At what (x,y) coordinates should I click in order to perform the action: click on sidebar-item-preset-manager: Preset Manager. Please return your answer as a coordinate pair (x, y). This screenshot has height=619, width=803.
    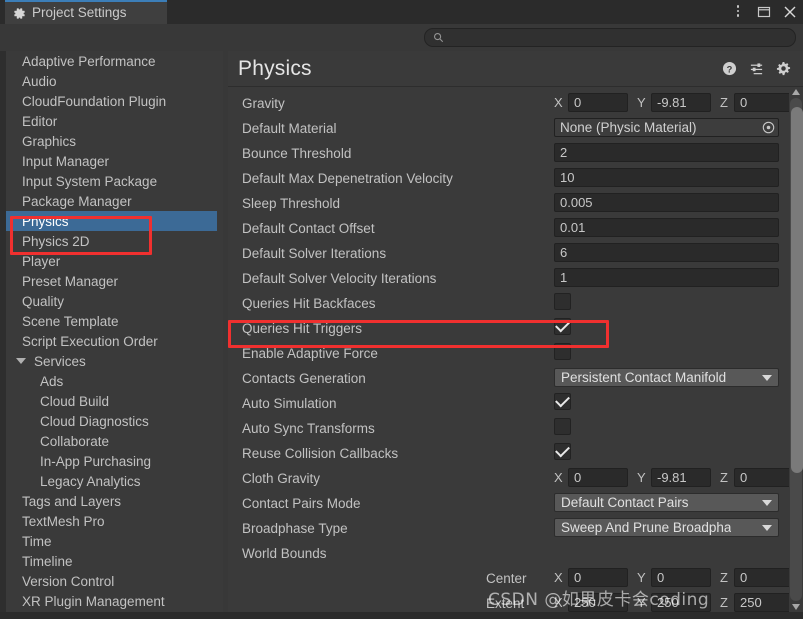
    Looking at the image, I should click on (114, 281).